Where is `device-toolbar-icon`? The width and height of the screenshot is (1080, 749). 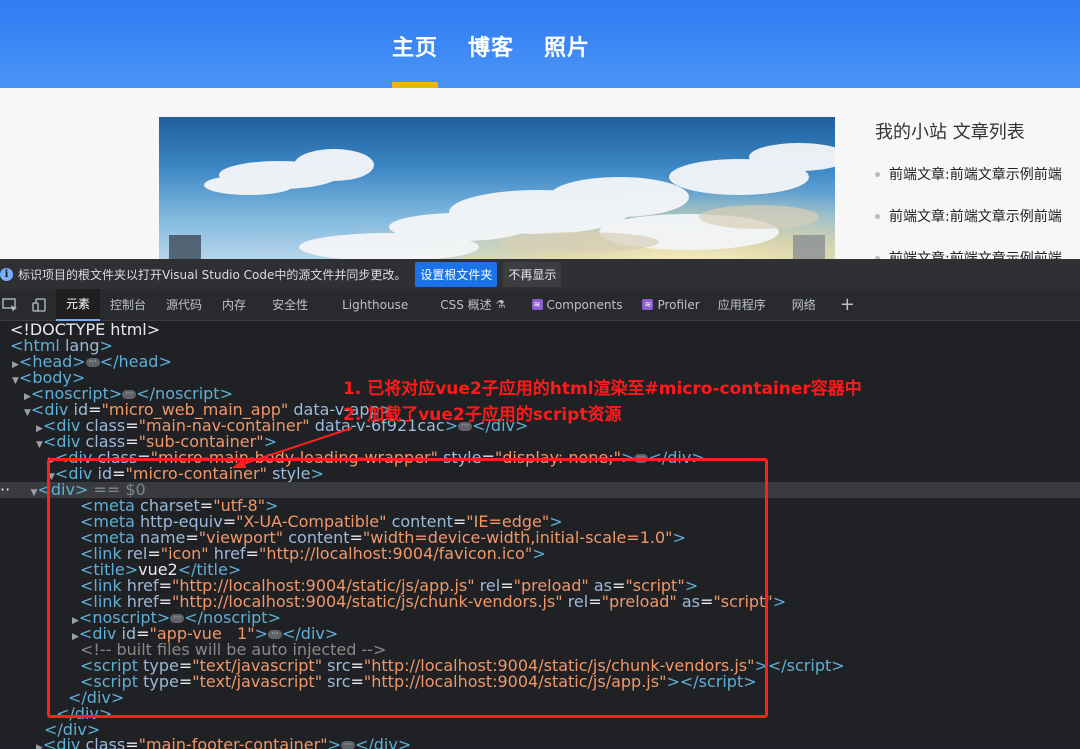
device-toolbar-icon is located at coordinates (40, 304).